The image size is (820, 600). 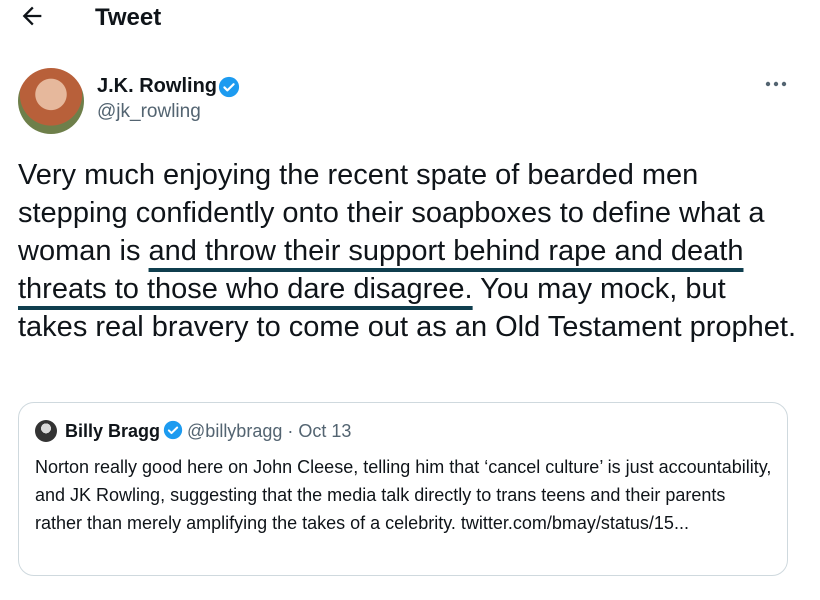 I want to click on top-bar: Tweet, so click(x=410, y=22).